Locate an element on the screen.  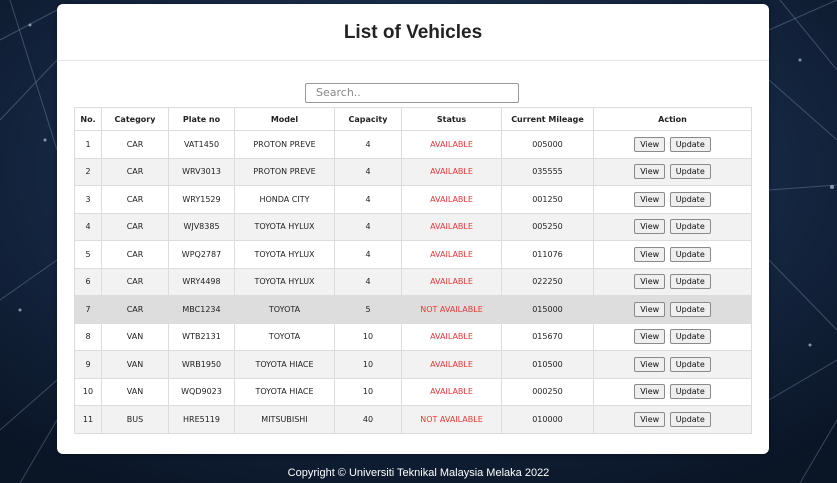
cell-plate-no: WPQ2787 is located at coordinates (201, 254).